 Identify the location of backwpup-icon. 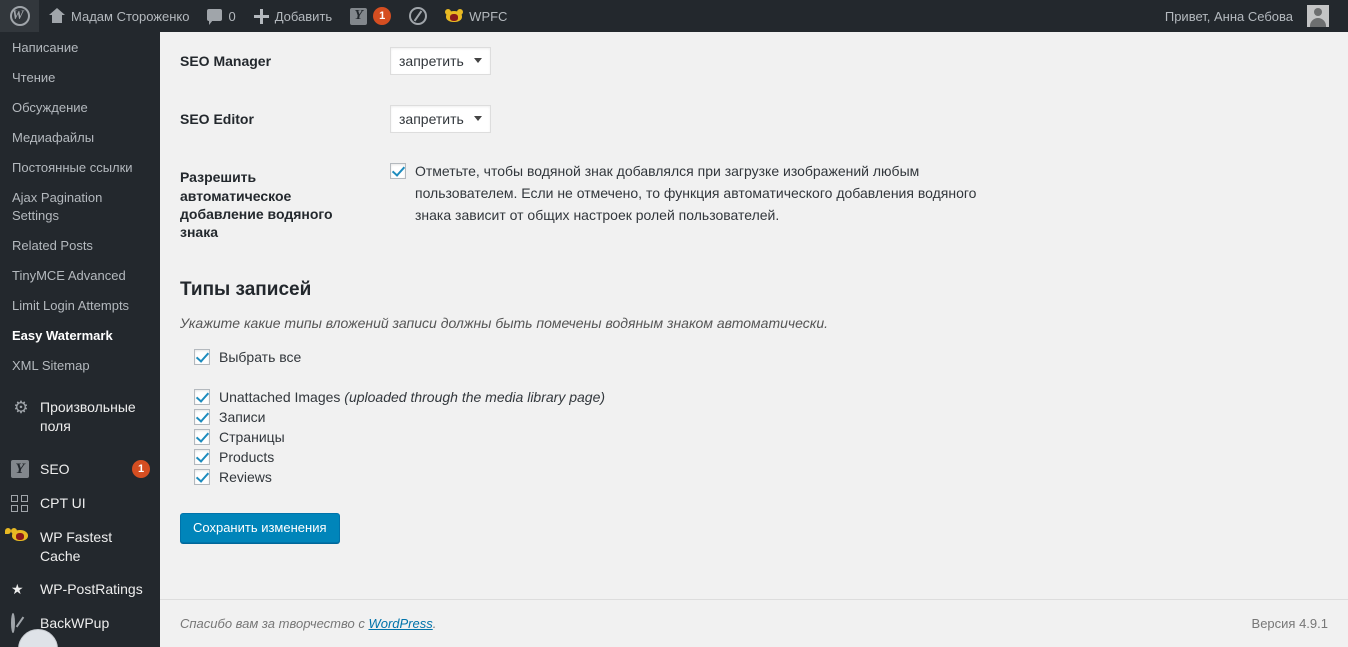
(418, 16).